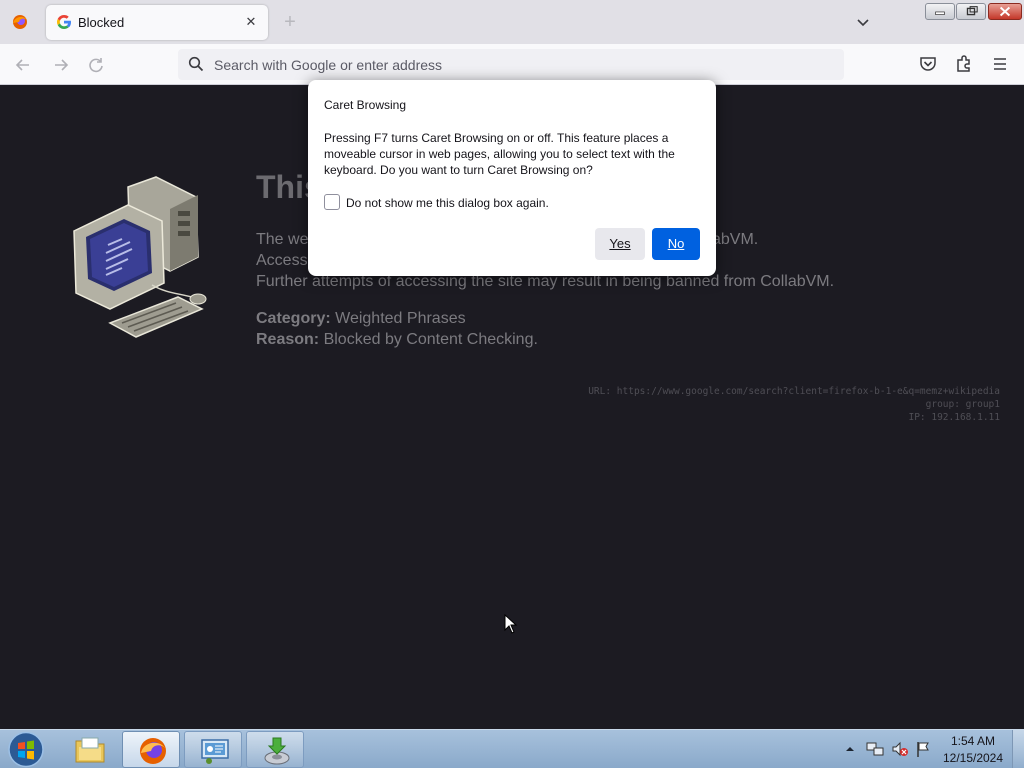 Image resolution: width=1024 pixels, height=768 pixels. I want to click on block-message-line-2: Accessi, so click(284, 260).